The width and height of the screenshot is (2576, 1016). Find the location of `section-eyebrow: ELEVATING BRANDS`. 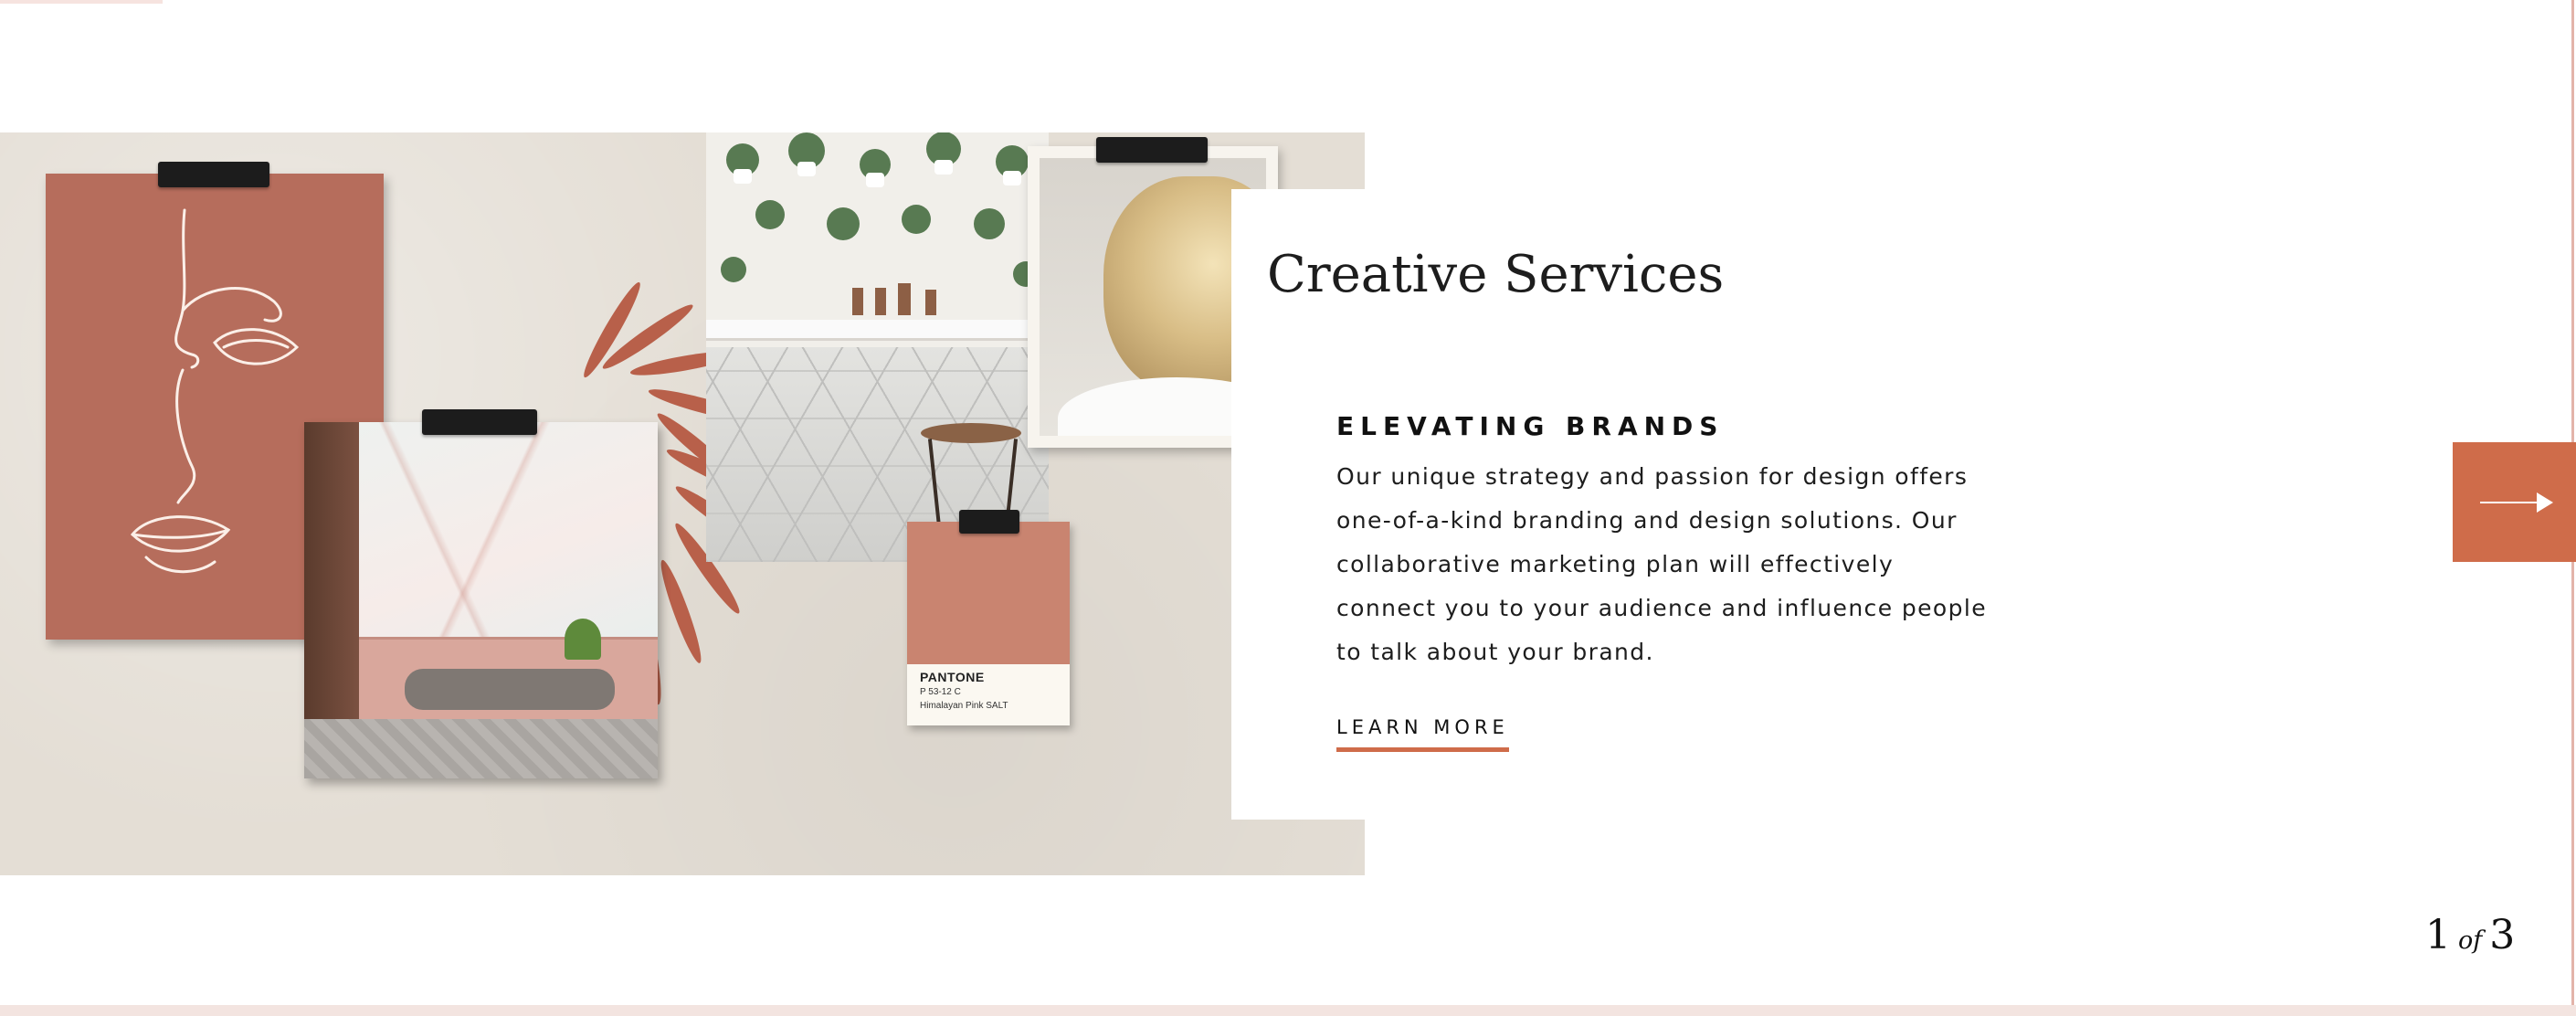

section-eyebrow: ELEVATING BRANDS is located at coordinates (1530, 426).